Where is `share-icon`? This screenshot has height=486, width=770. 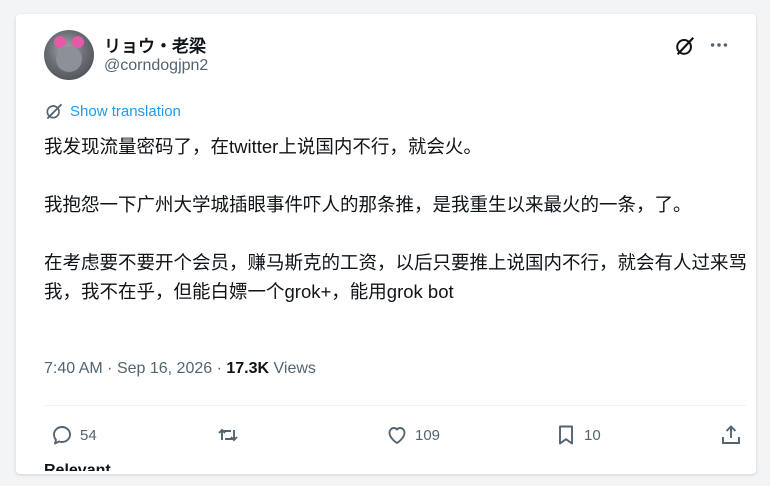 share-icon is located at coordinates (731, 434).